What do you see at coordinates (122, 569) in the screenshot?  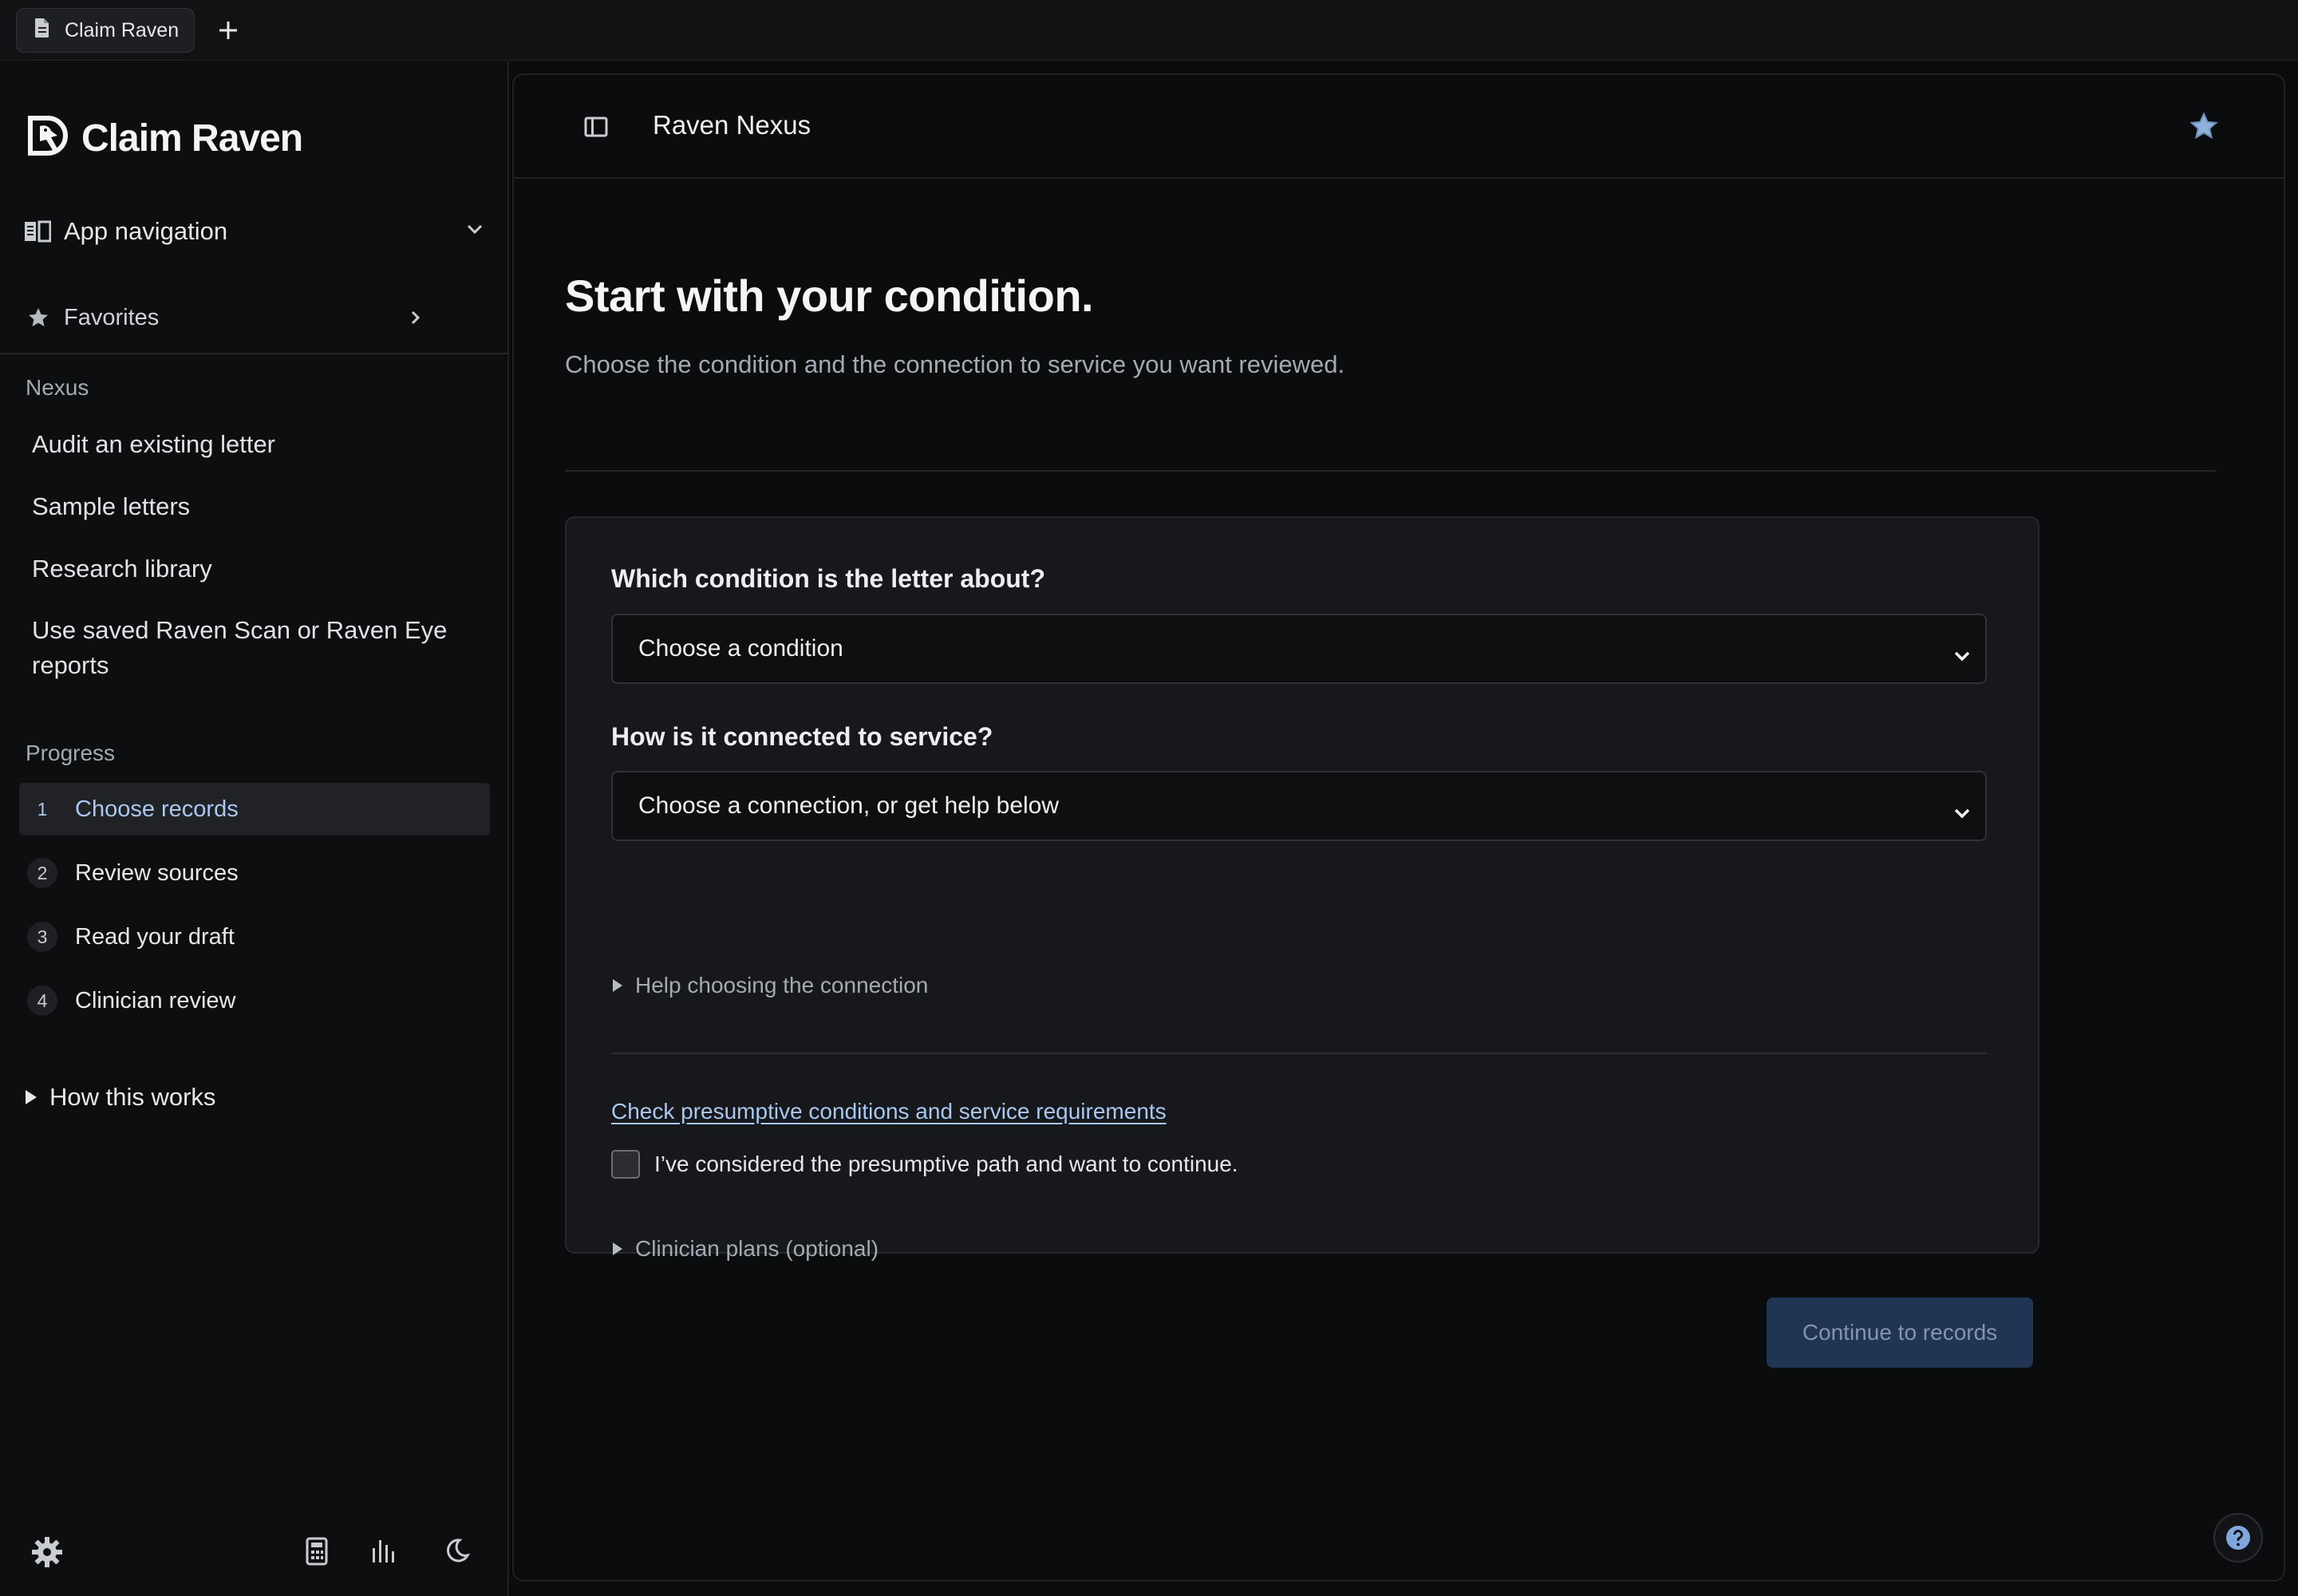 I see `sidebar-link-research-library: Research library` at bounding box center [122, 569].